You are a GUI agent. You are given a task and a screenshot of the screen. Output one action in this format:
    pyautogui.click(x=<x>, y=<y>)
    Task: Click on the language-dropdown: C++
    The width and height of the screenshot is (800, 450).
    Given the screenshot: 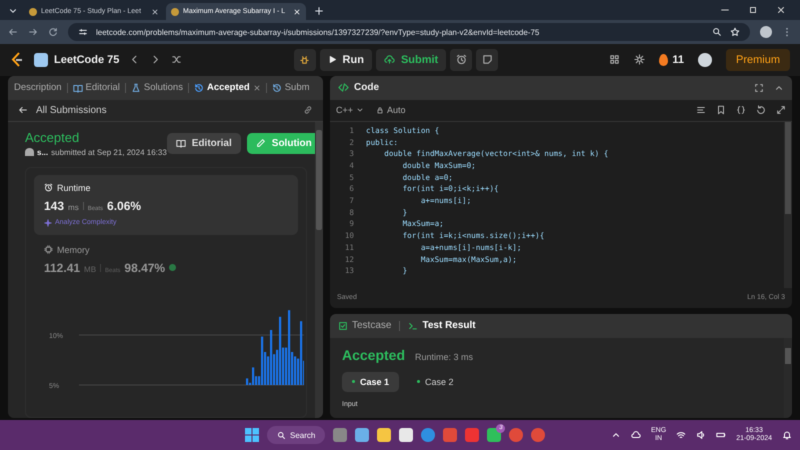 What is the action you would take?
    pyautogui.click(x=350, y=110)
    